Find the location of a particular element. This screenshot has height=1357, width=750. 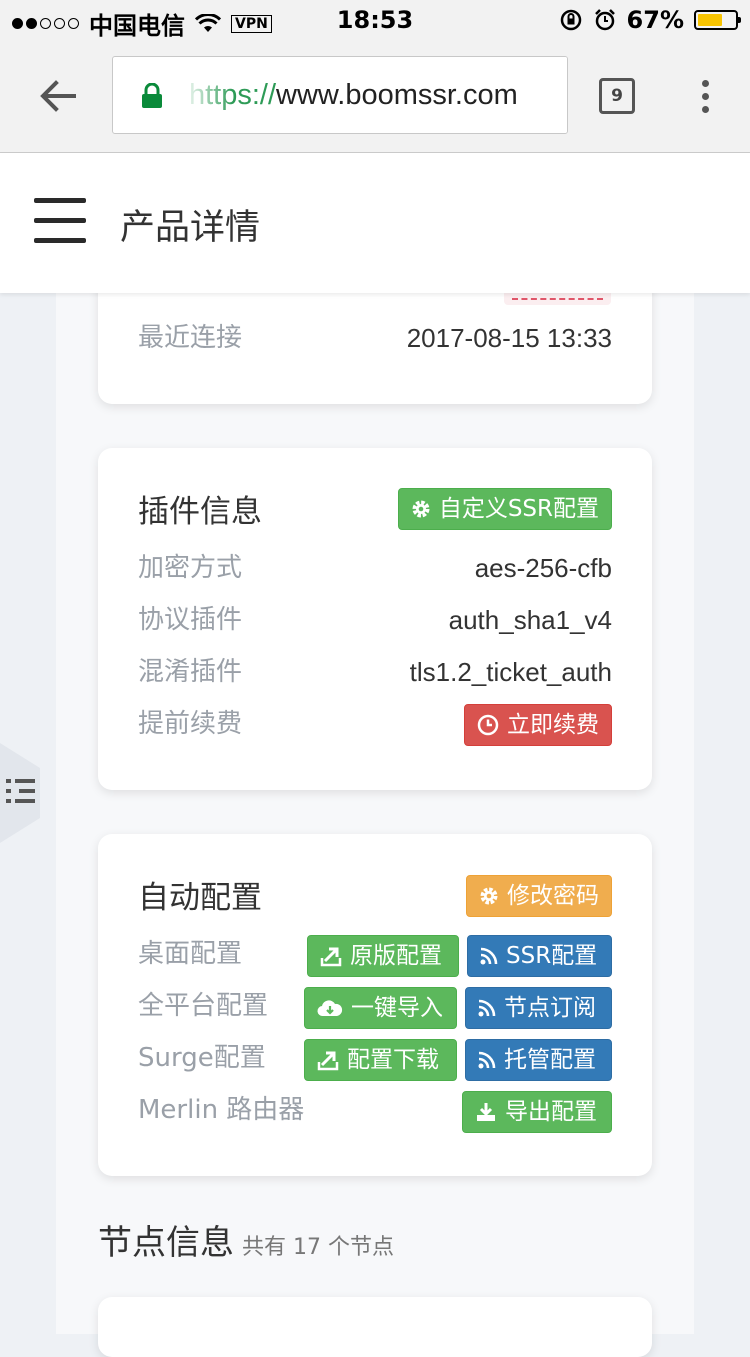

surge-config-label: Surge配置 is located at coordinates (202, 1058).